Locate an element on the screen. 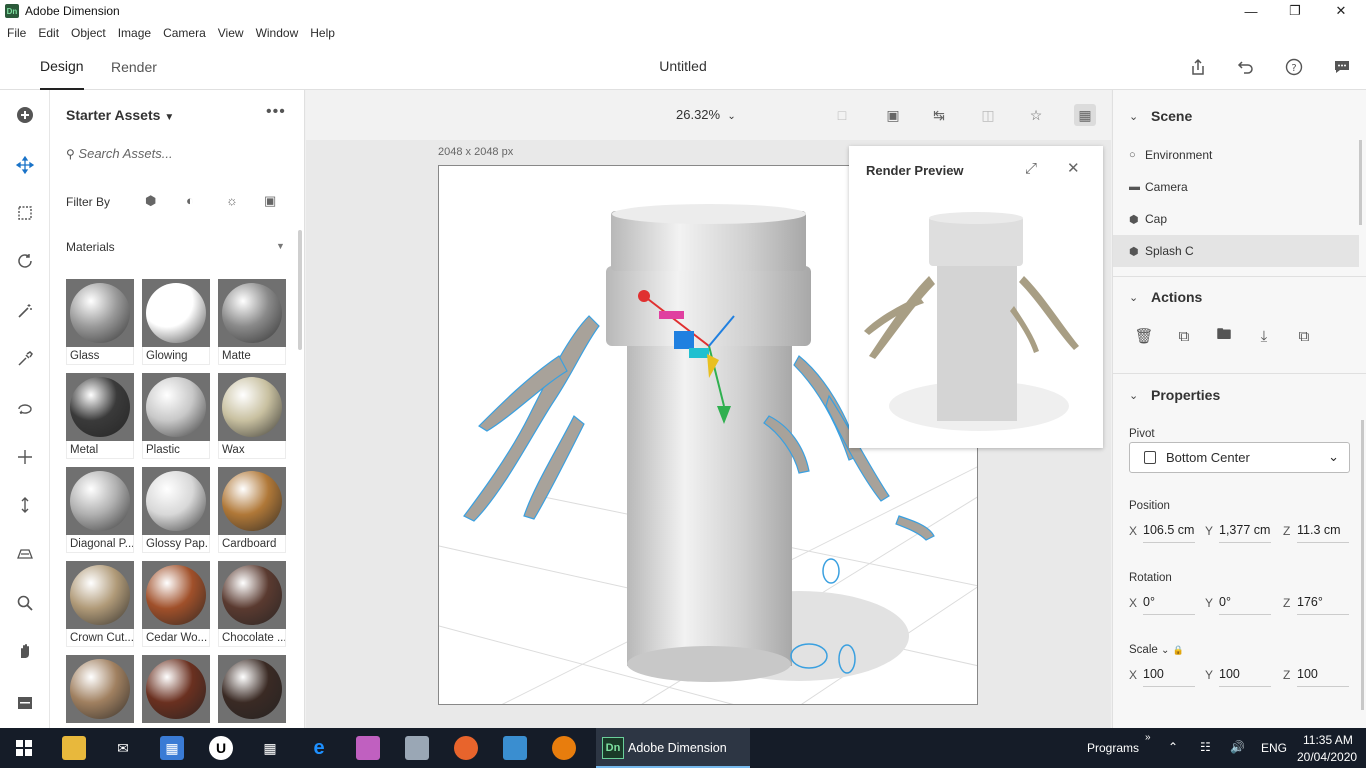 Image resolution: width=1366 pixels, height=768 pixels. frame-icon: □ is located at coordinates (842, 115).